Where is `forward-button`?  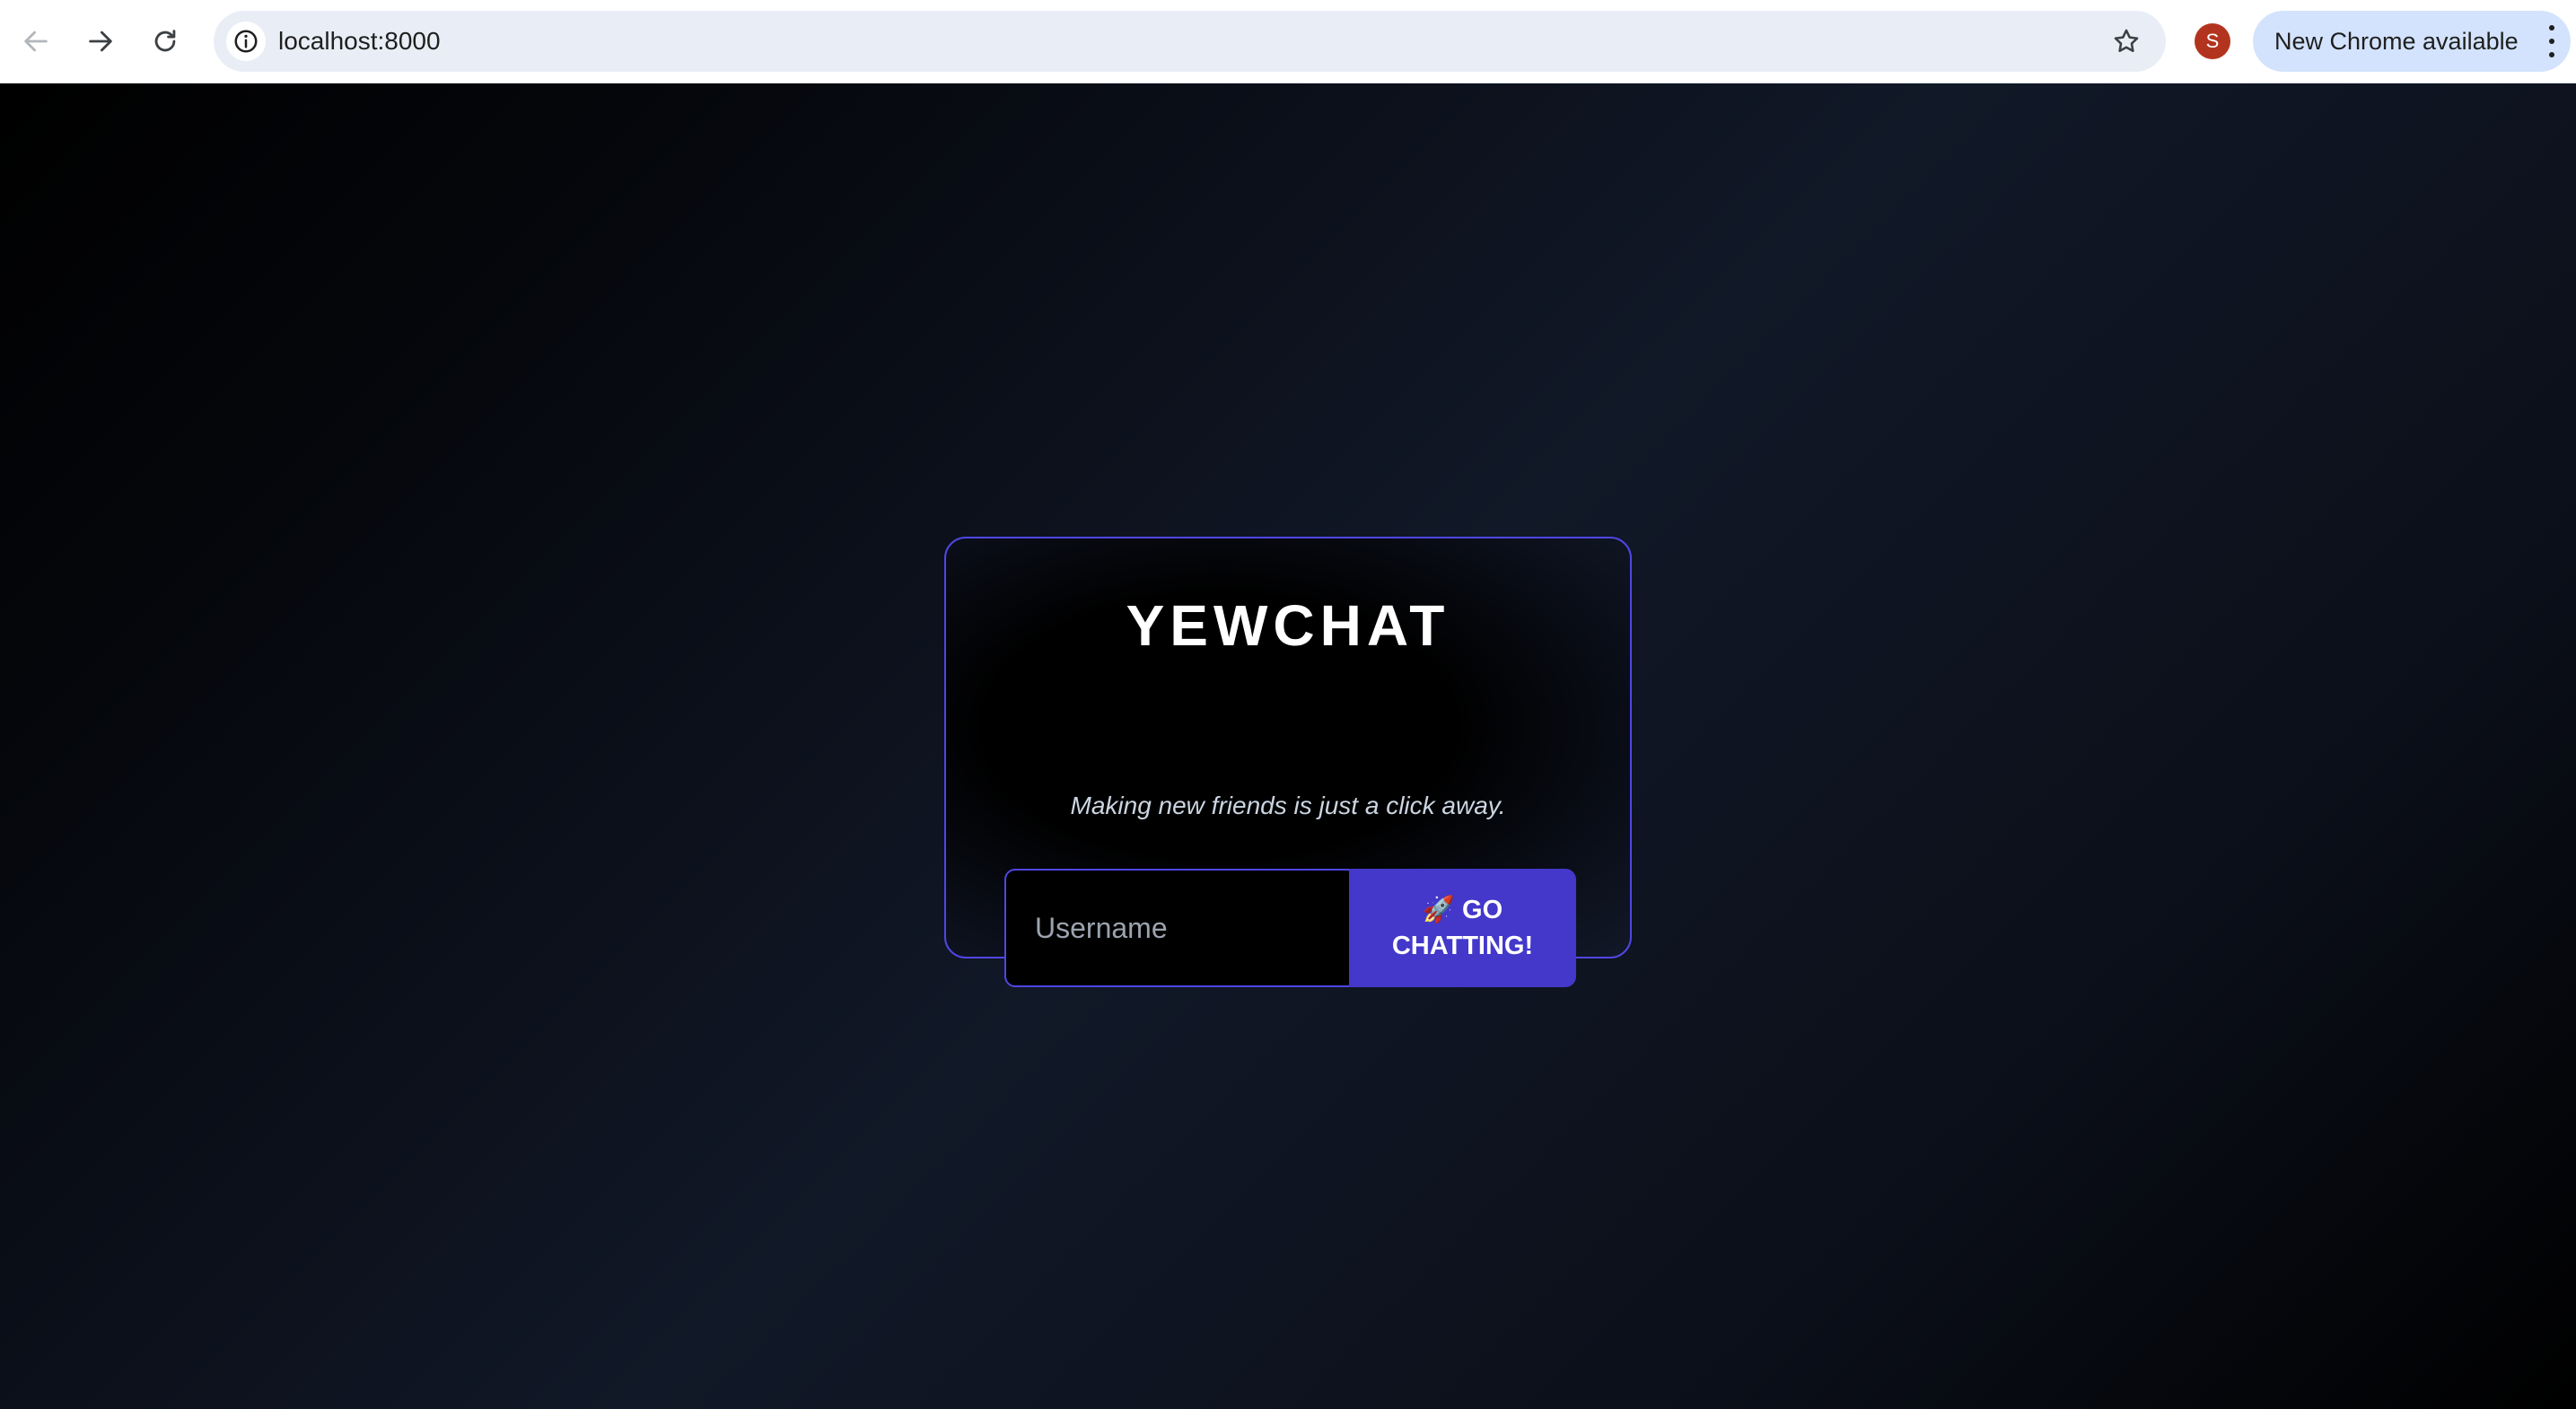
forward-button is located at coordinates (100, 41).